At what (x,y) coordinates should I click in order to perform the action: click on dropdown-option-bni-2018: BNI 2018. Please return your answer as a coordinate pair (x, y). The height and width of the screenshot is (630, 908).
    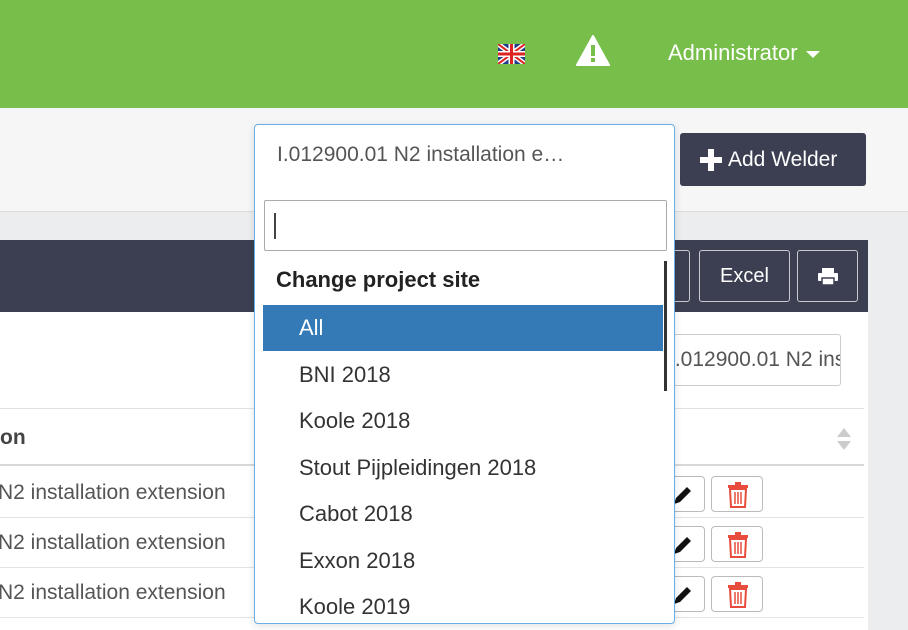
    Looking at the image, I should click on (463, 375).